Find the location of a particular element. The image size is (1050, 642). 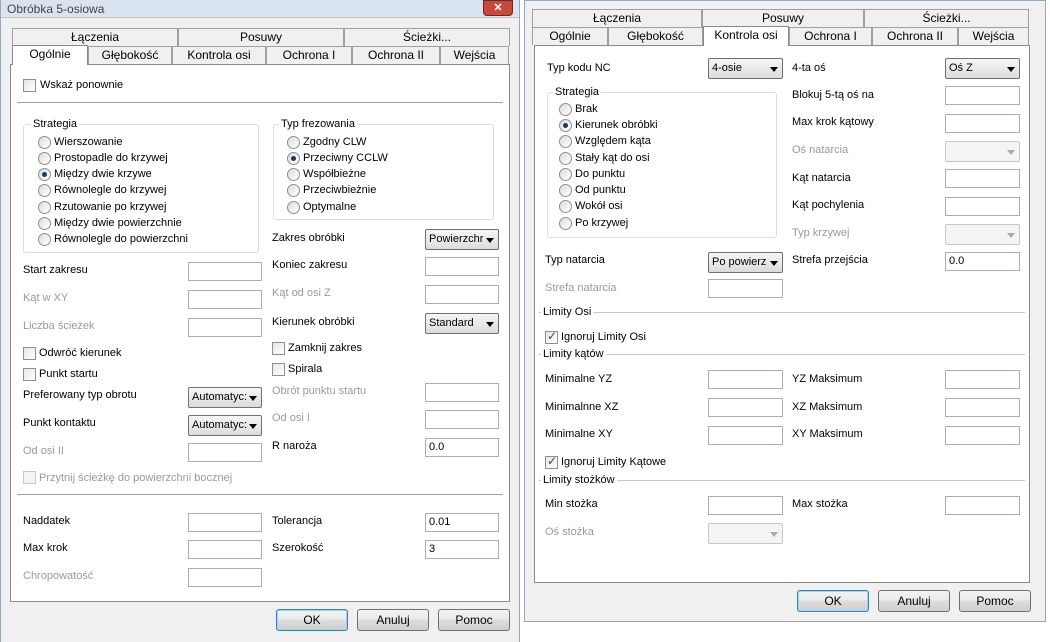

kierunek-obrobki-select: Standard is located at coordinates (462, 323).